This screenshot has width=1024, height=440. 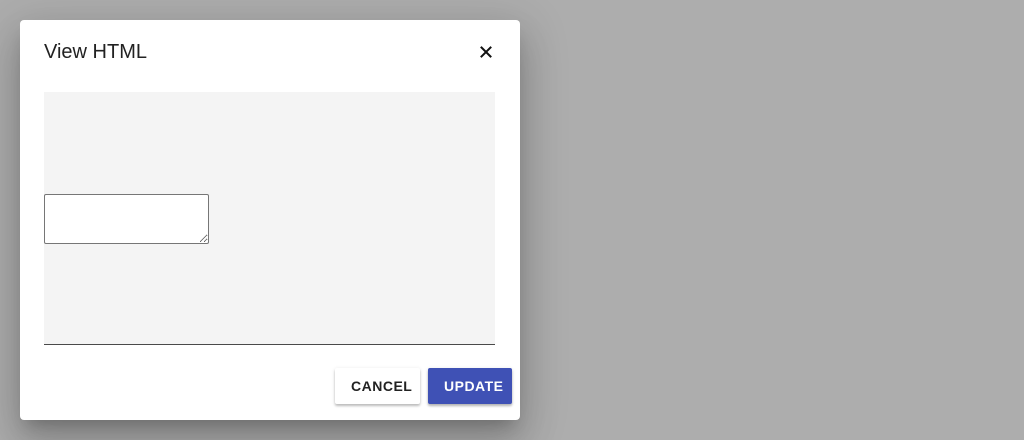 I want to click on dialog-actions: CANCEL UPDATE, so click(x=423, y=386).